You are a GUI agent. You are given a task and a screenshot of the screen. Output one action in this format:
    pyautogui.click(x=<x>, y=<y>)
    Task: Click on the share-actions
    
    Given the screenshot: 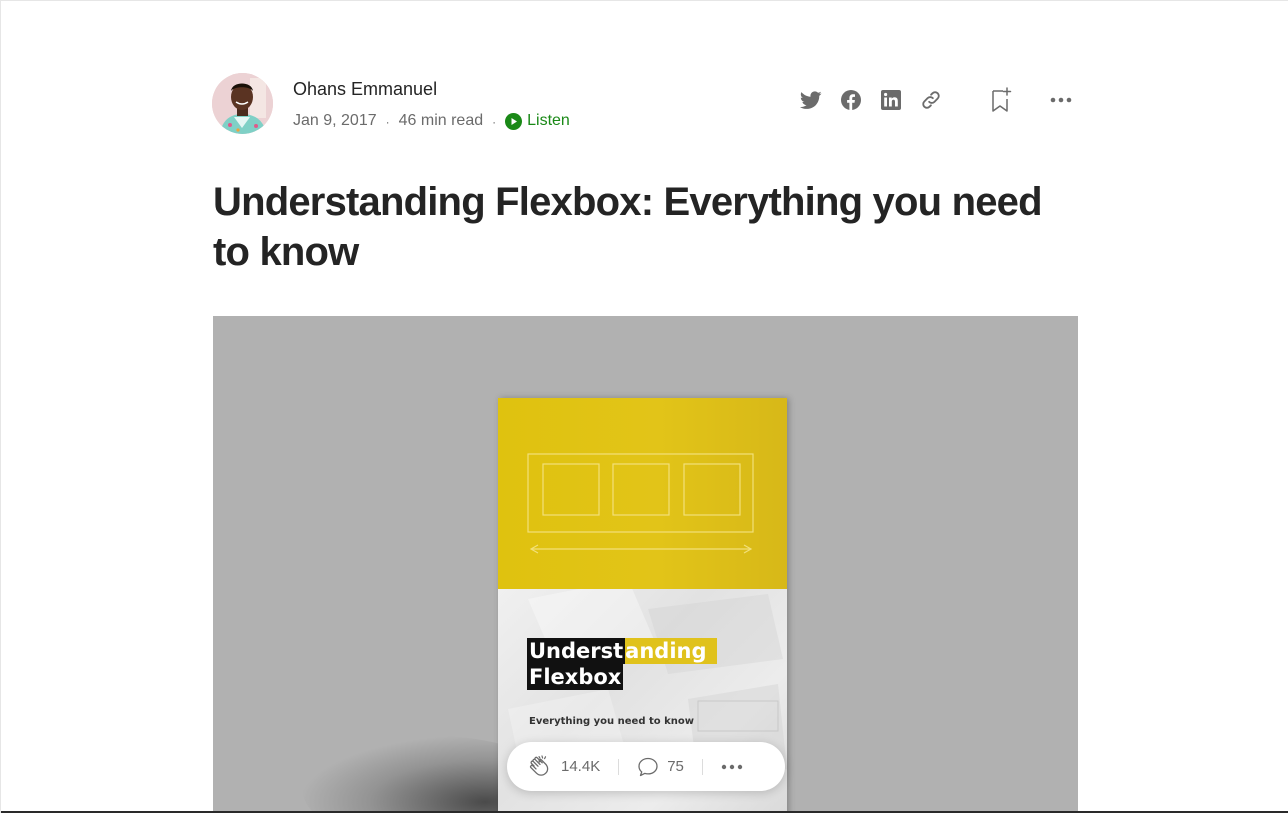 What is the action you would take?
    pyautogui.click(x=936, y=100)
    